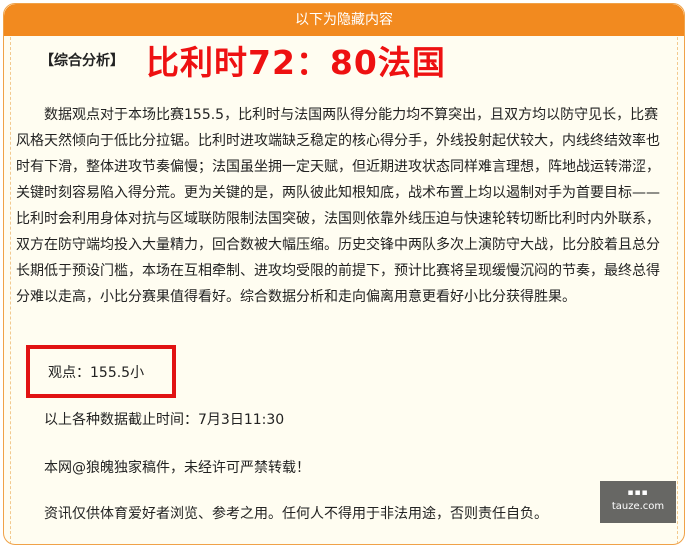 This screenshot has height=545, width=686. I want to click on title-row: 【综合分析】 比利时72：80法国, so click(243, 60).